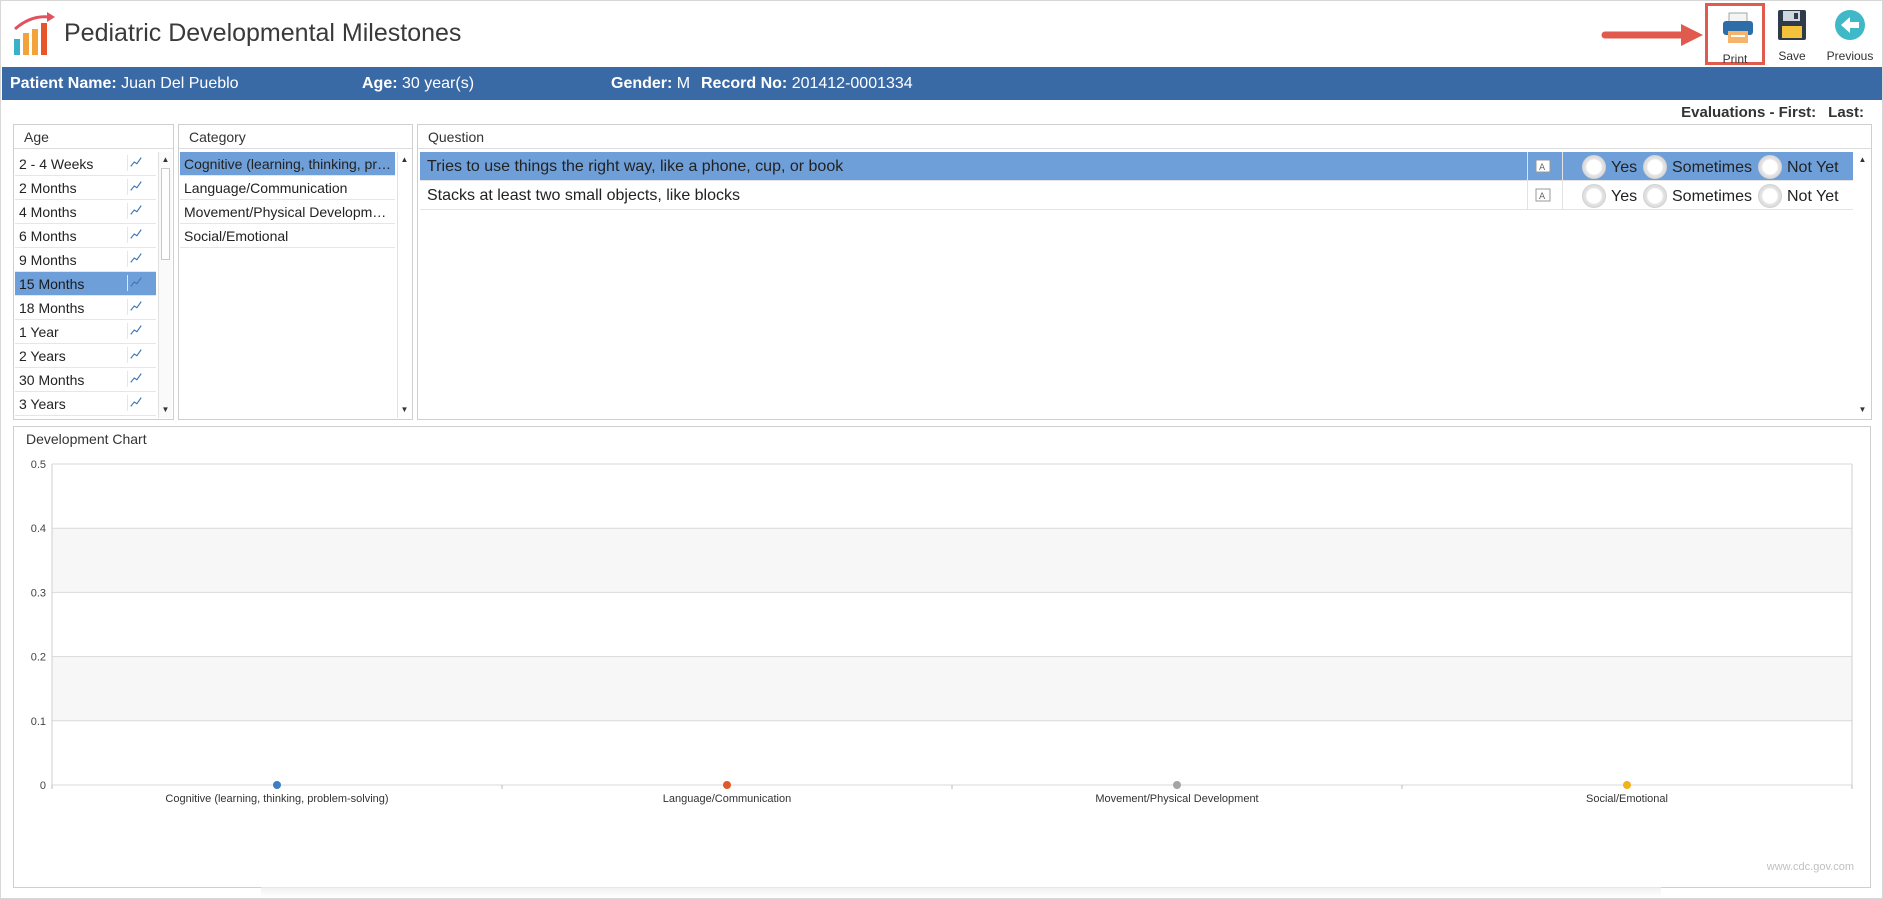 Image resolution: width=1883 pixels, height=899 pixels. Describe the element at coordinates (42, 356) in the screenshot. I see `age-item-label: 2 Years` at that location.